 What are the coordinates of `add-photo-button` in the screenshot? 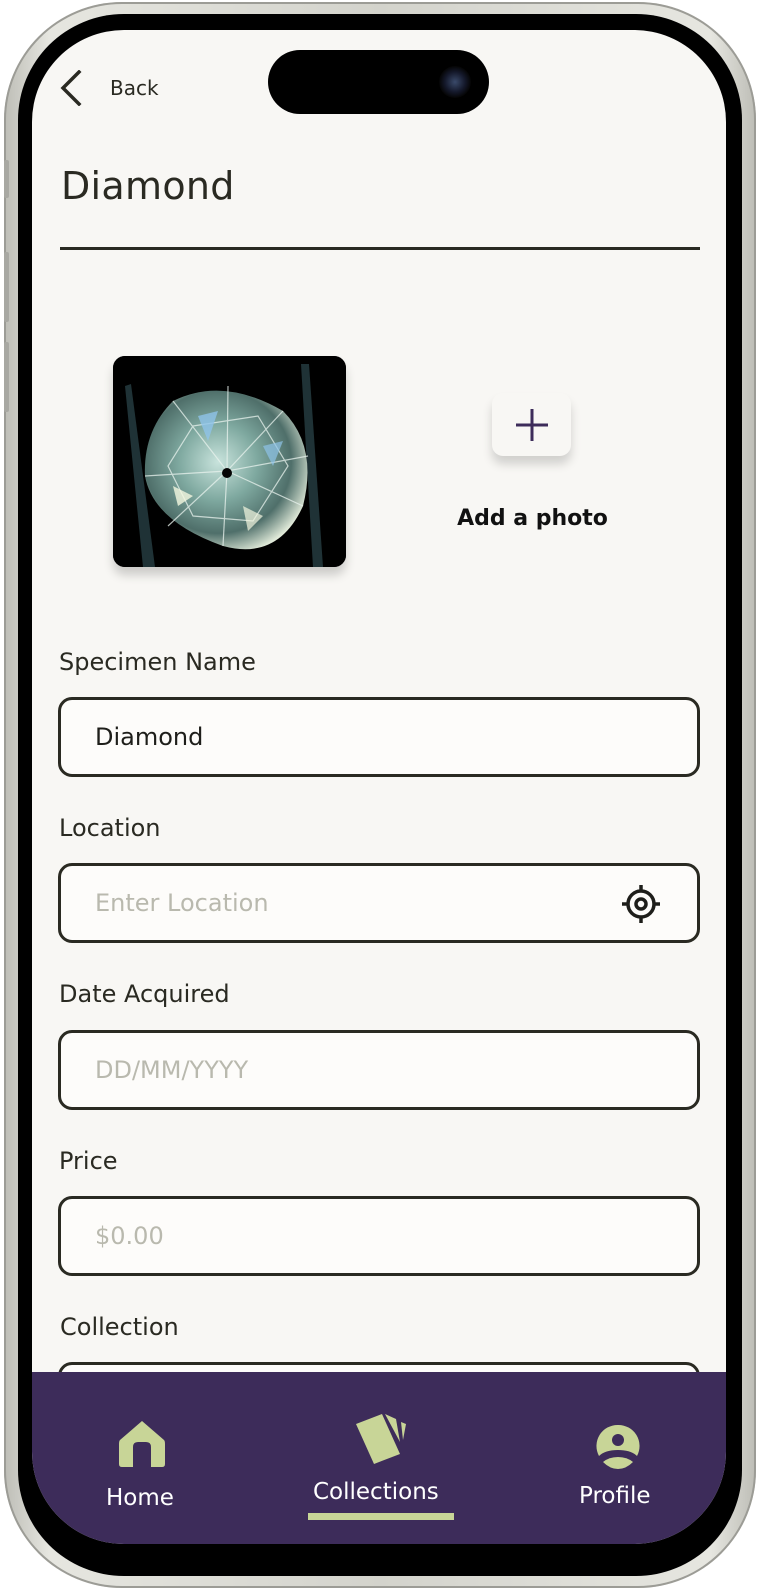 It's located at (531, 424).